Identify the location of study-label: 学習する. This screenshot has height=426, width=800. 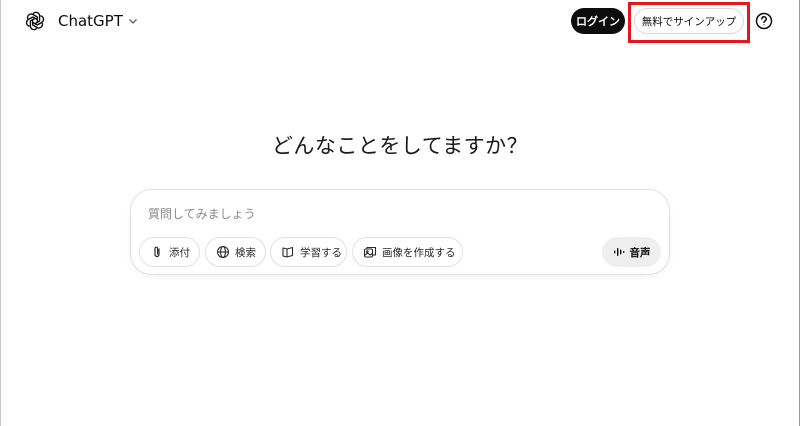
(321, 252).